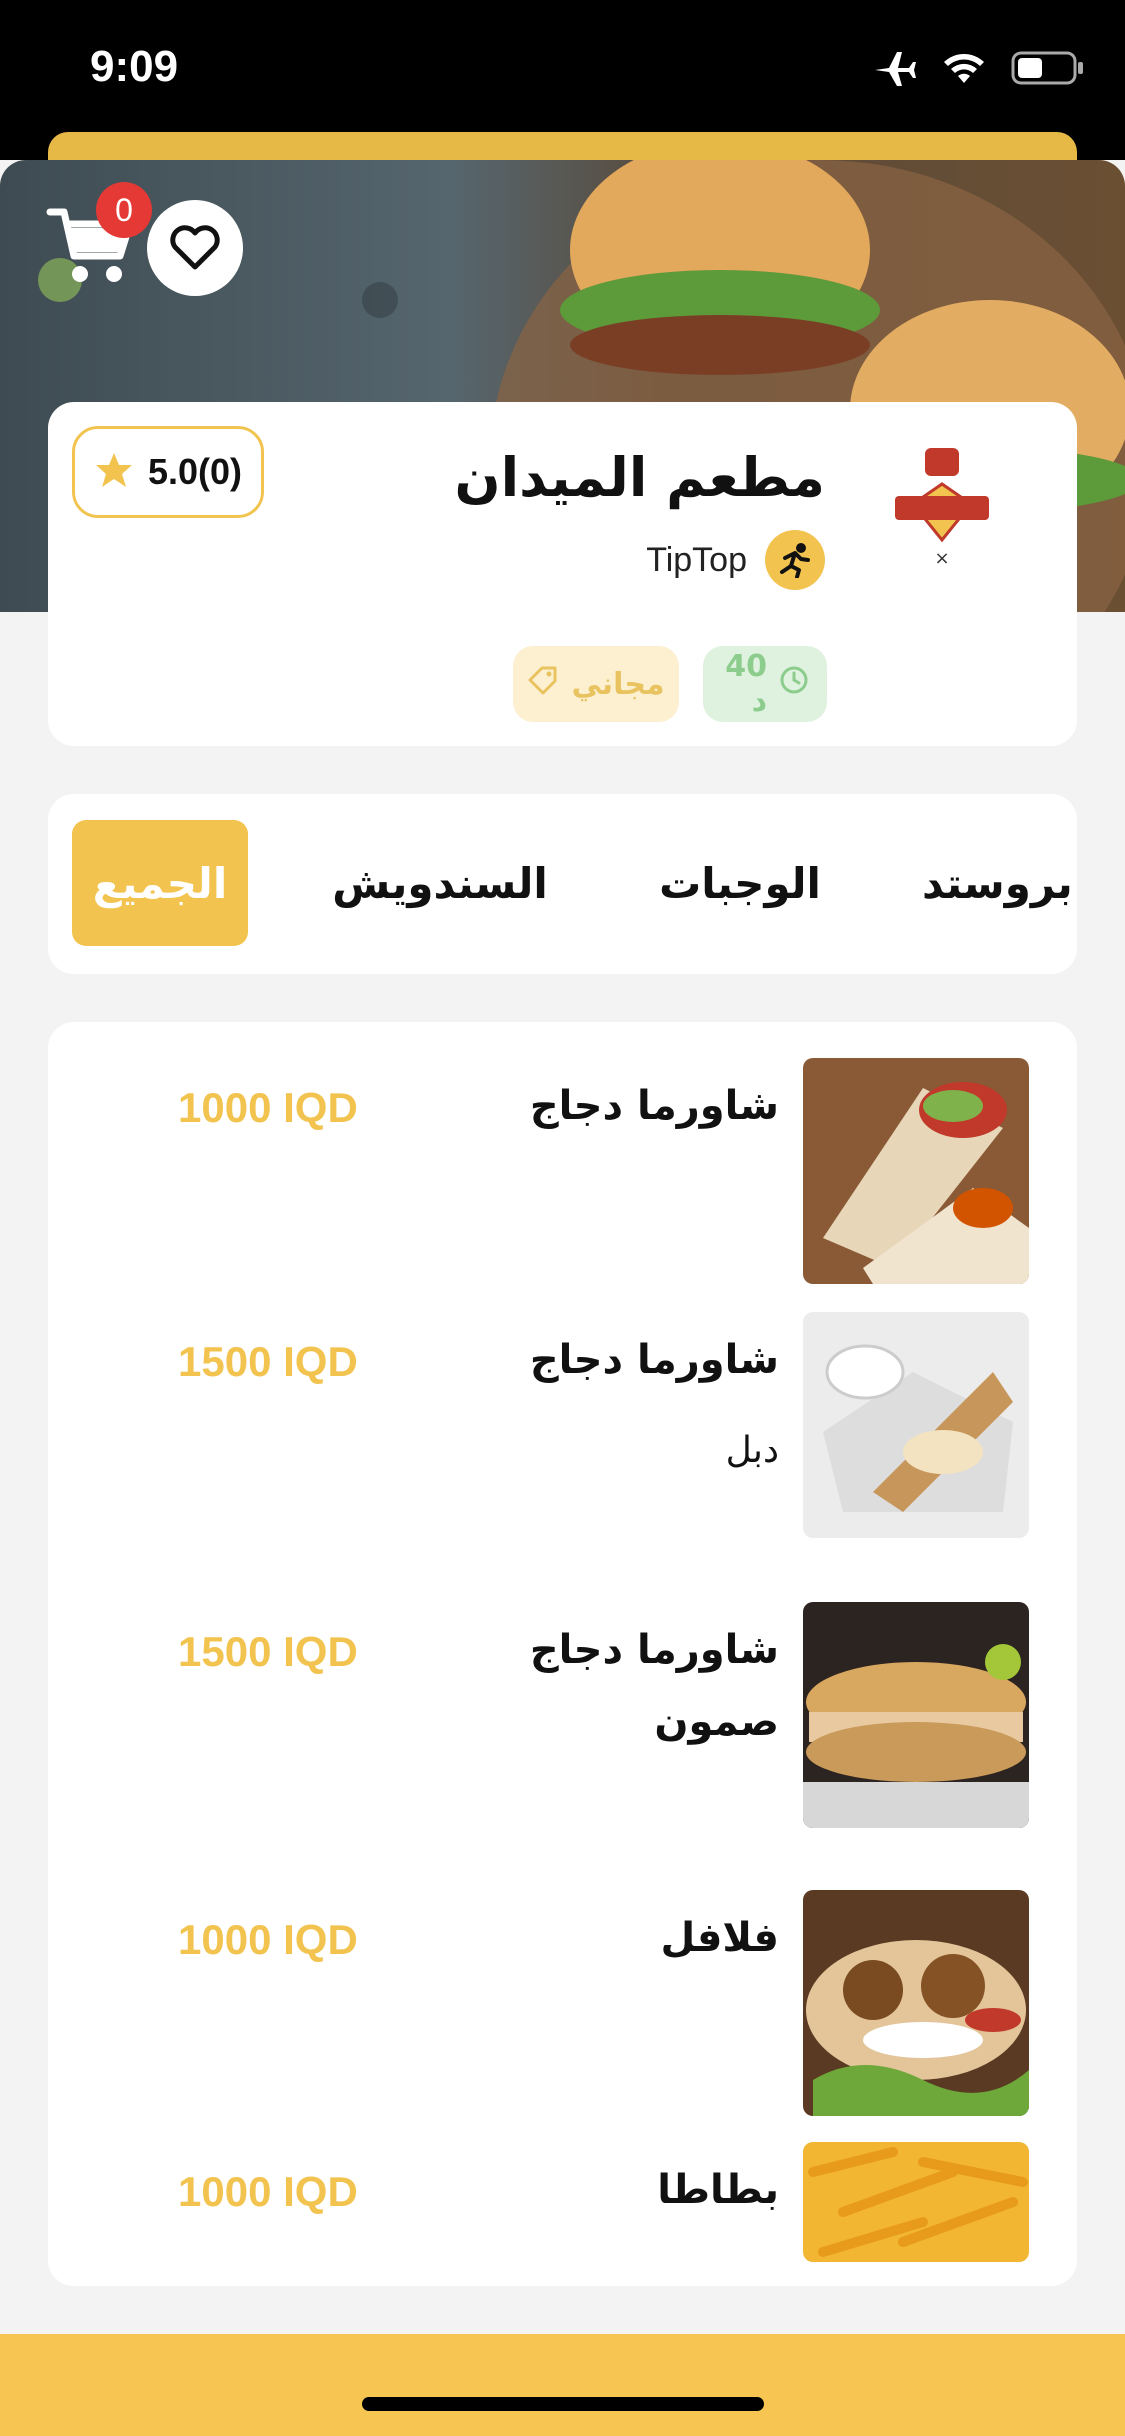 The image size is (1125, 2436). Describe the element at coordinates (562, 2003) in the screenshot. I see `menu-item: فلافل 1000 IQD` at that location.